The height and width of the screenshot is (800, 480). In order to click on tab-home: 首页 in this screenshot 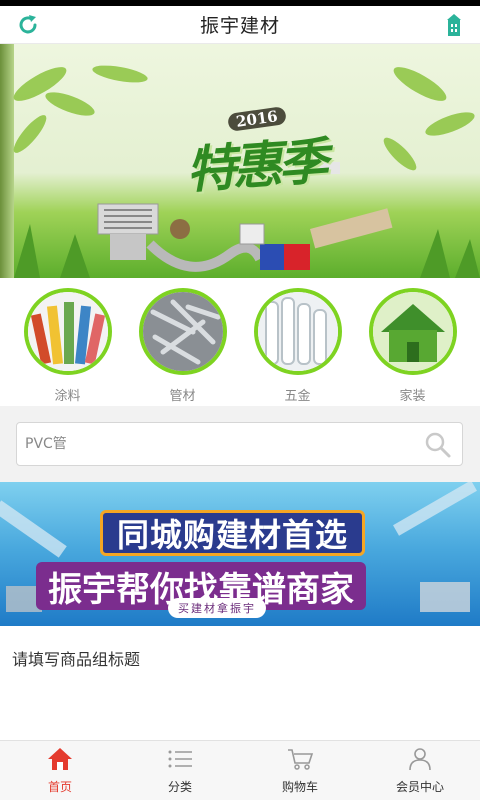, I will do `click(60, 770)`.